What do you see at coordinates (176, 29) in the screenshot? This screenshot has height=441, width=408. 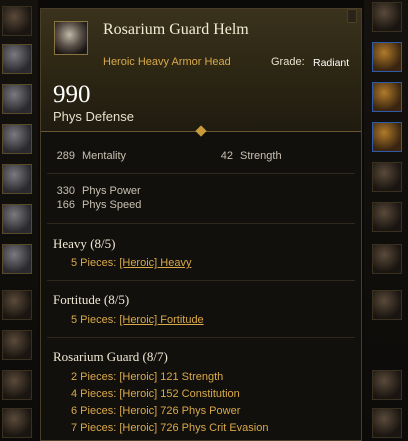 I see `item-name: Rosarium Guard Helm` at bounding box center [176, 29].